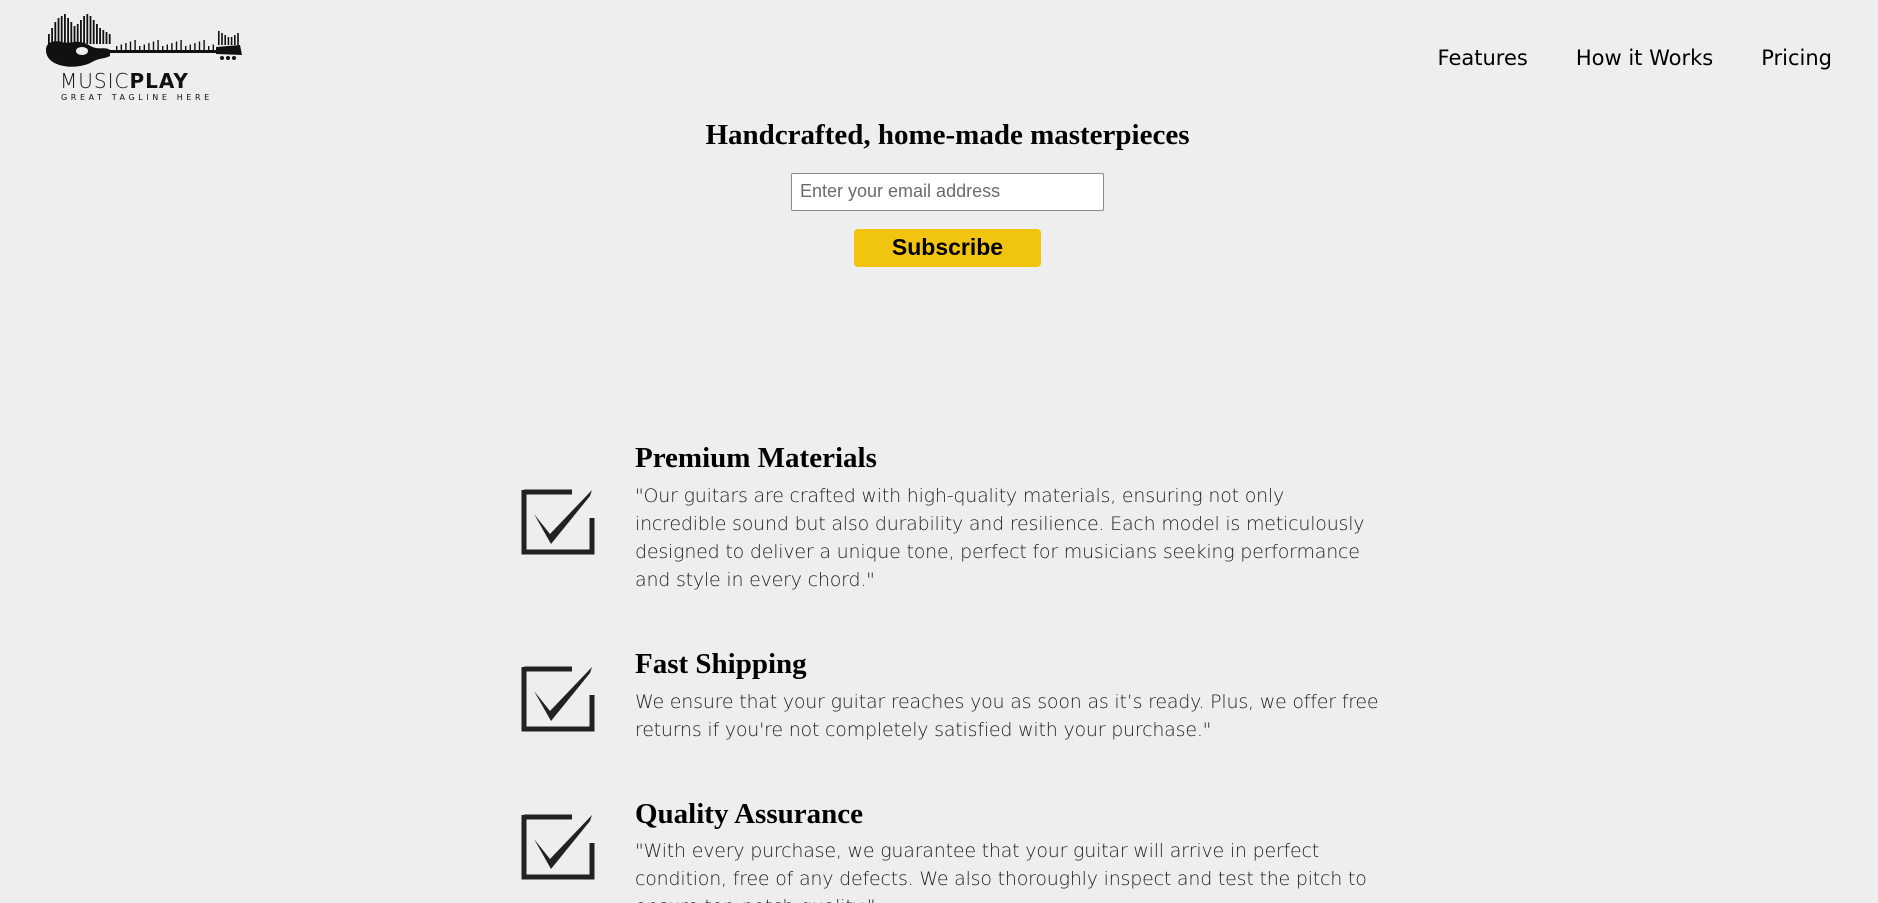 This screenshot has height=903, width=1878. Describe the element at coordinates (1796, 58) in the screenshot. I see `nav-link-pricing: Pricing` at that location.